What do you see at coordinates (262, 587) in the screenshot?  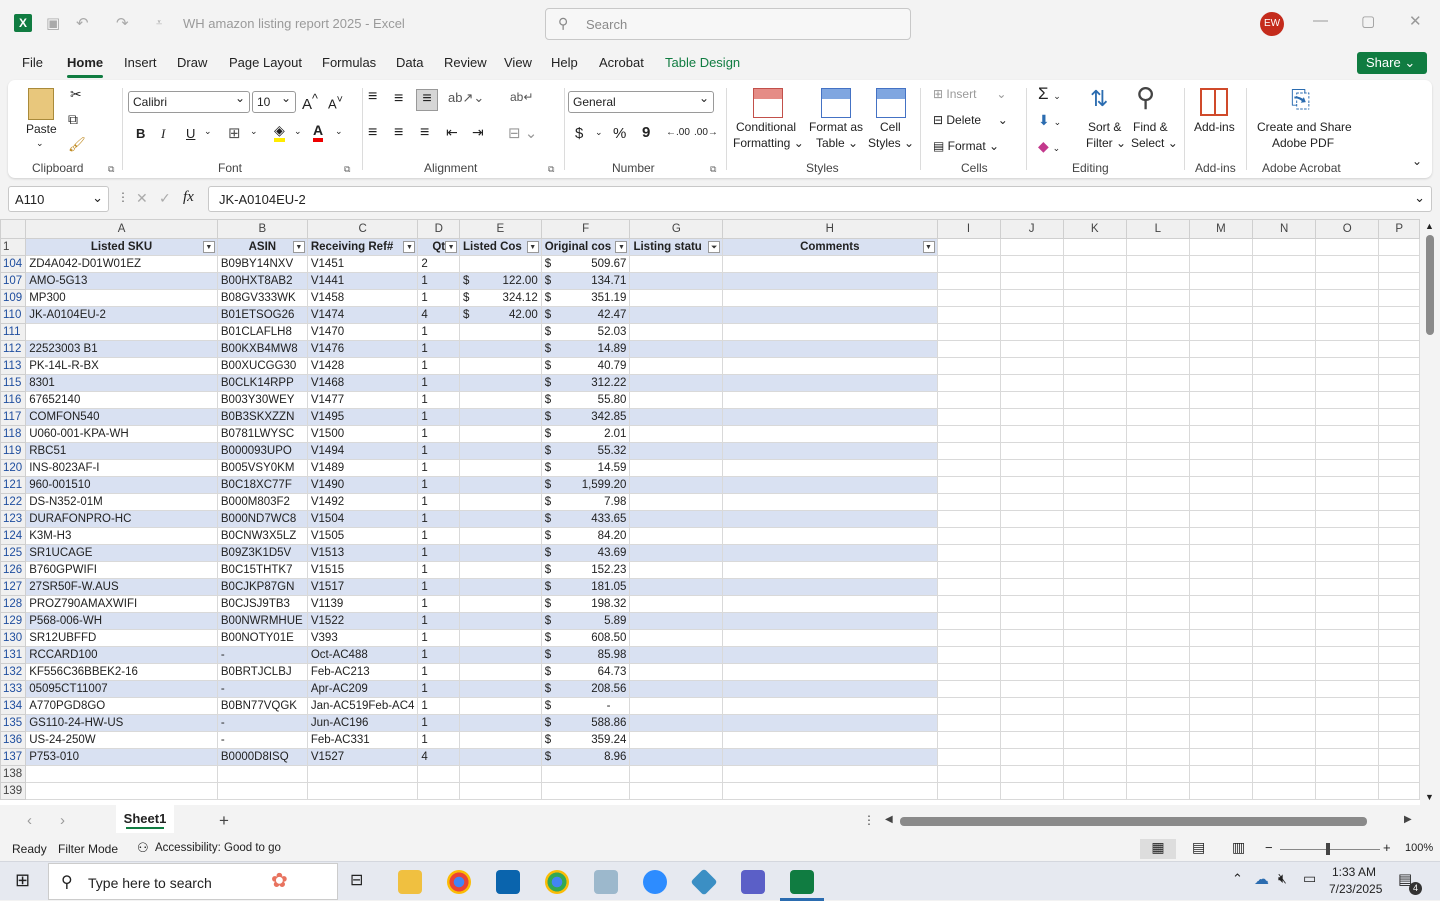 I see `cell-asin: B0CJKP87GN` at bounding box center [262, 587].